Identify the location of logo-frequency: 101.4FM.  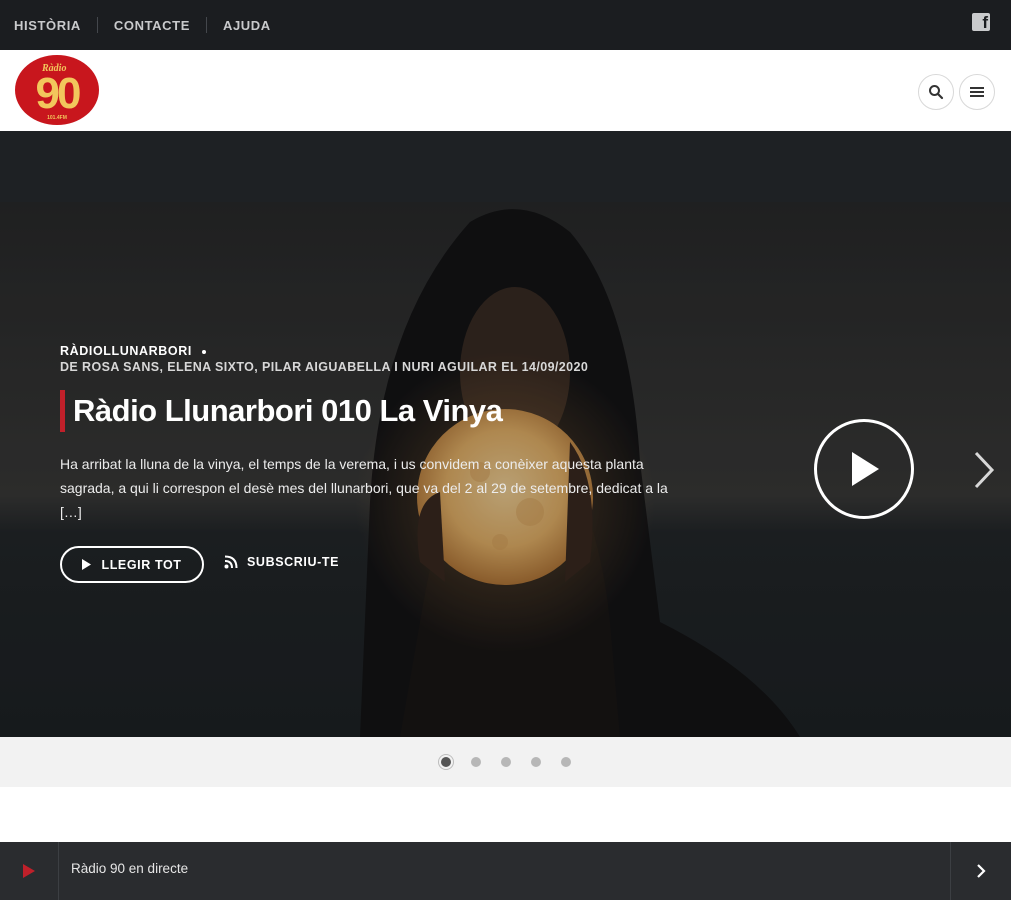
(57, 118).